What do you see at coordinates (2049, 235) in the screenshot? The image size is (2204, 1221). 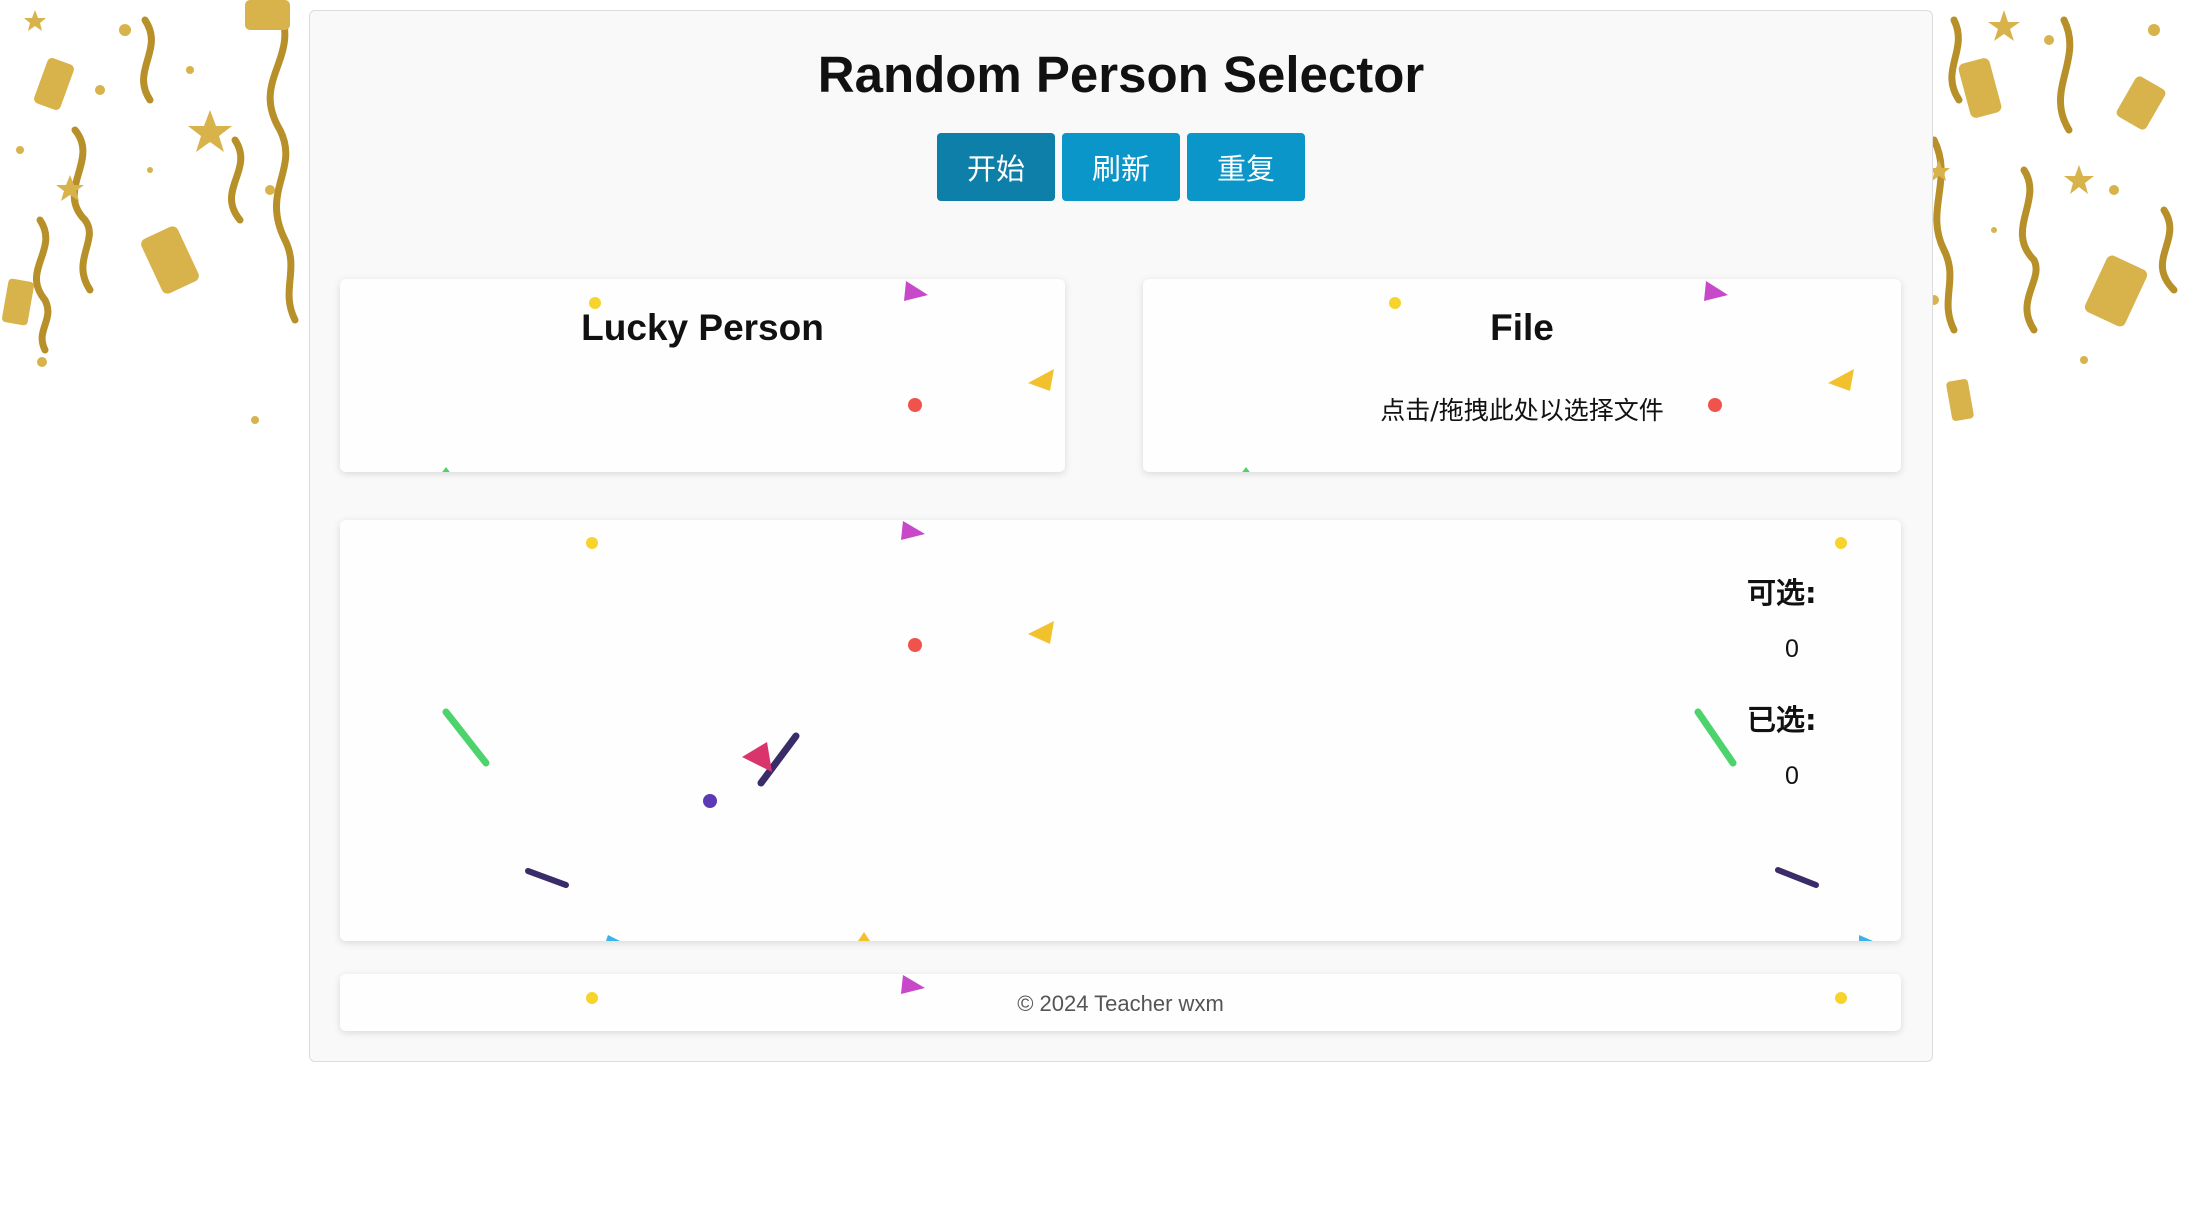 I see `gold-confetti-decoration-right` at bounding box center [2049, 235].